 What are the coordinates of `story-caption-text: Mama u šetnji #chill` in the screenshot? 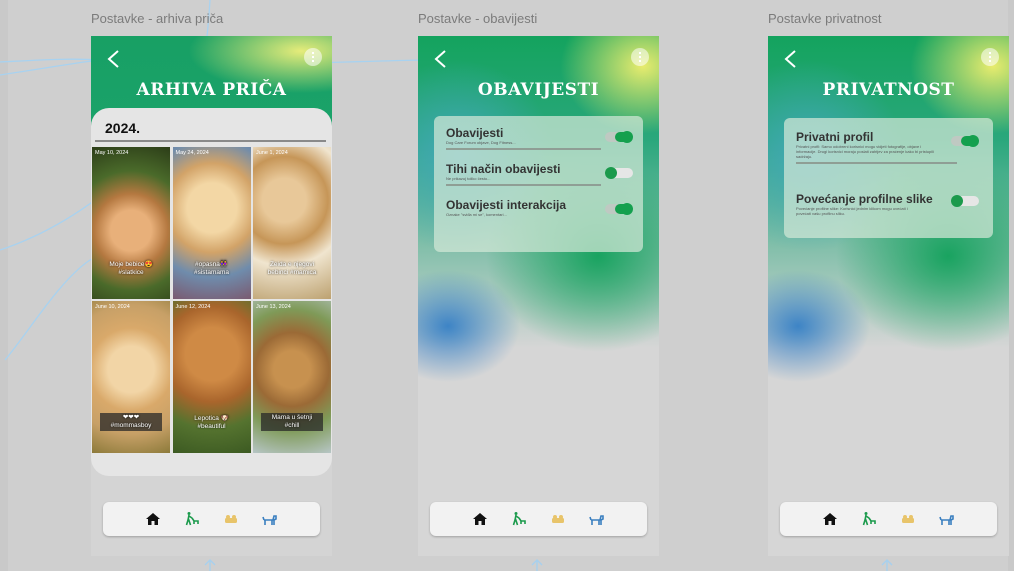 It's located at (292, 422).